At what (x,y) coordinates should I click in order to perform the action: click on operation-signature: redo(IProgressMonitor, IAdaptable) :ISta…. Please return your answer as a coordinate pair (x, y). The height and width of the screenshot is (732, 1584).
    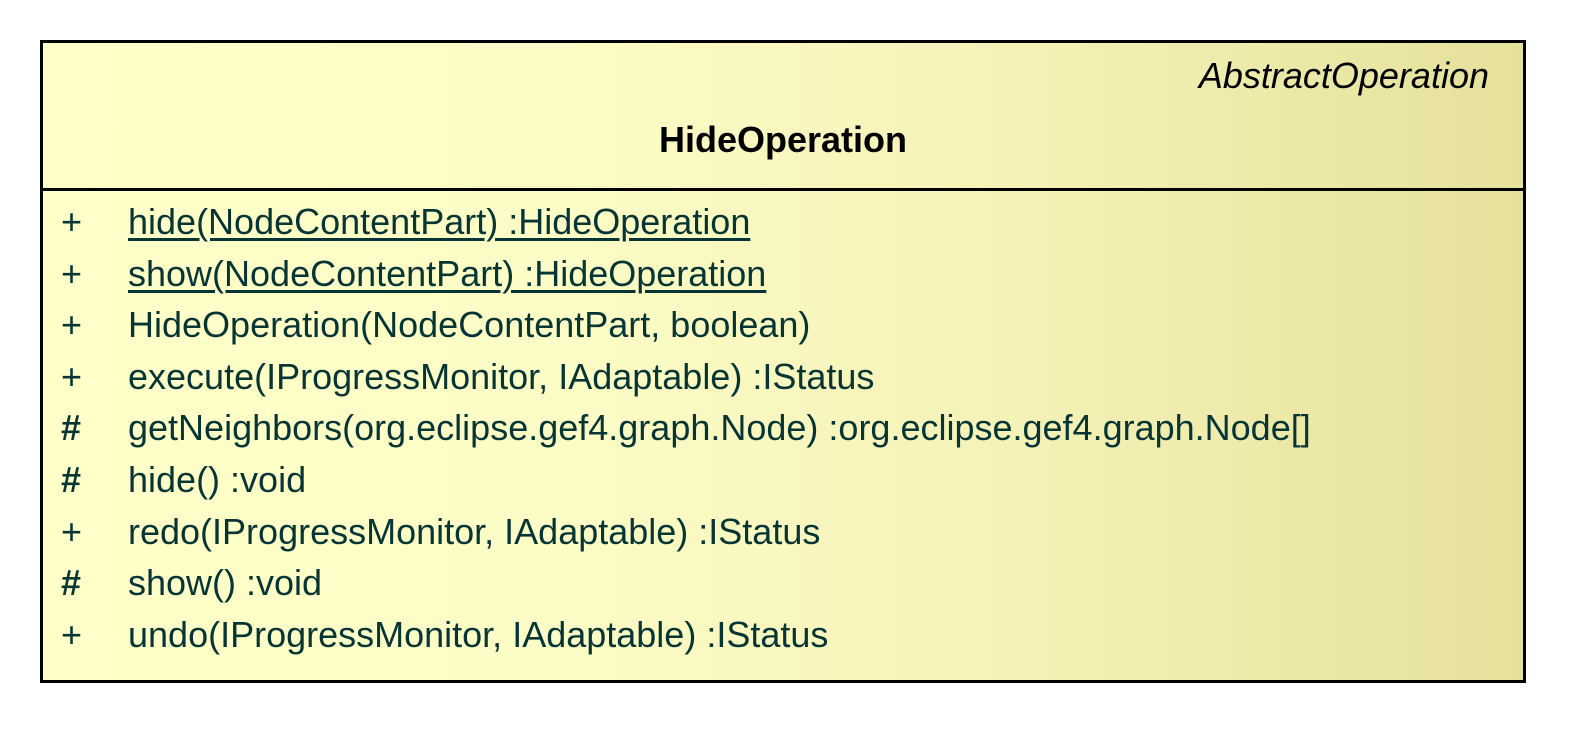
    Looking at the image, I should click on (474, 531).